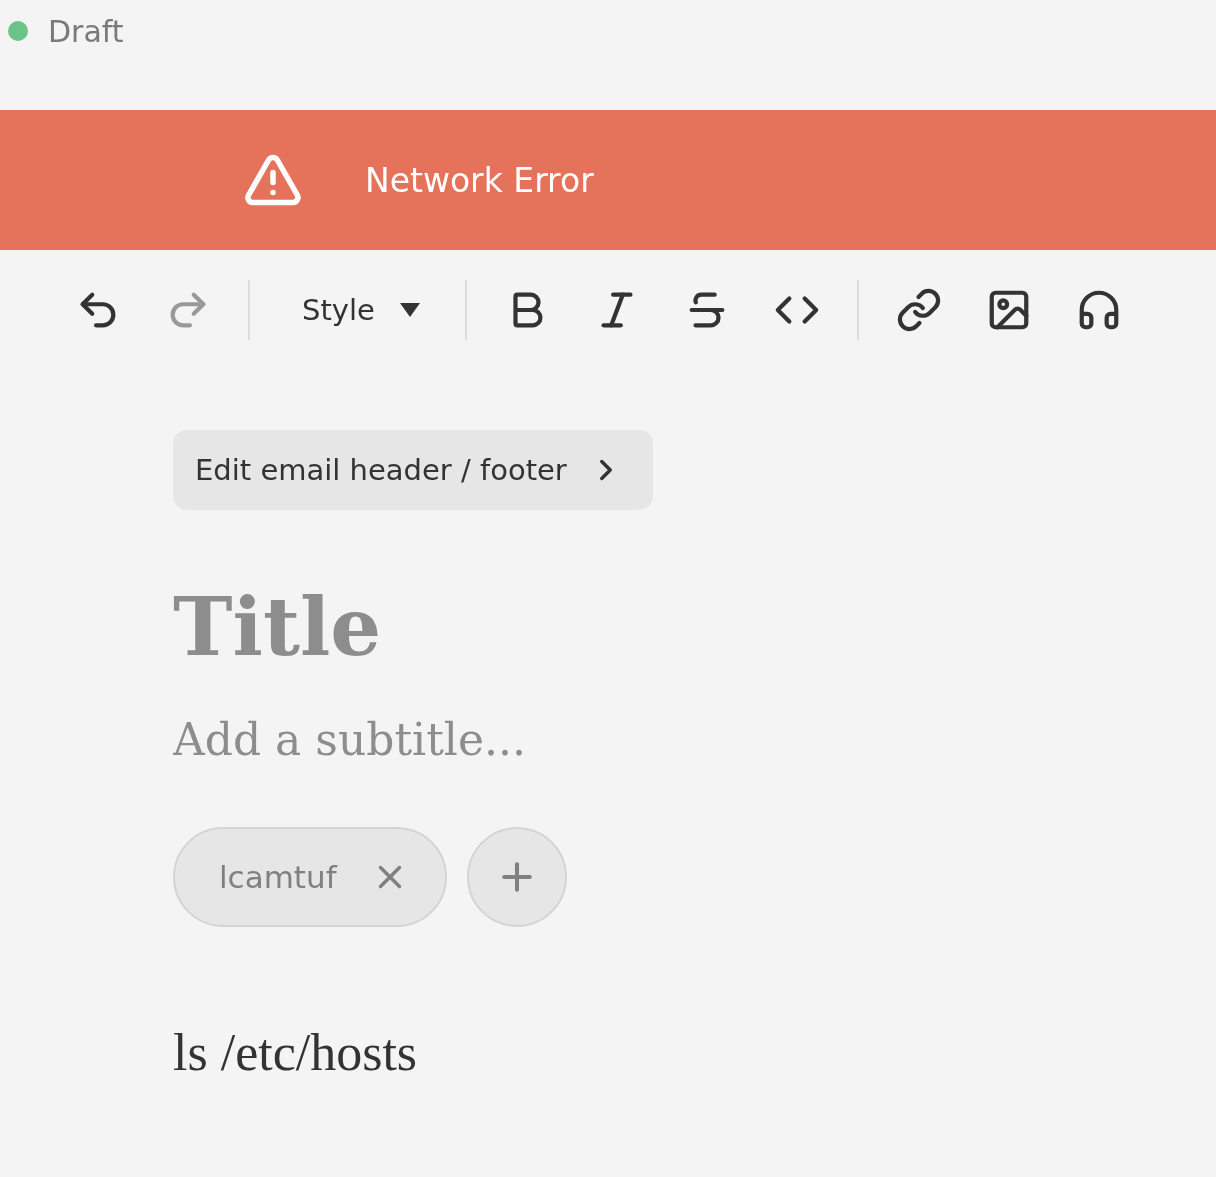 This screenshot has height=1177, width=1216. Describe the element at coordinates (295, 1052) in the screenshot. I see `body-text: ls /etc/hosts` at that location.